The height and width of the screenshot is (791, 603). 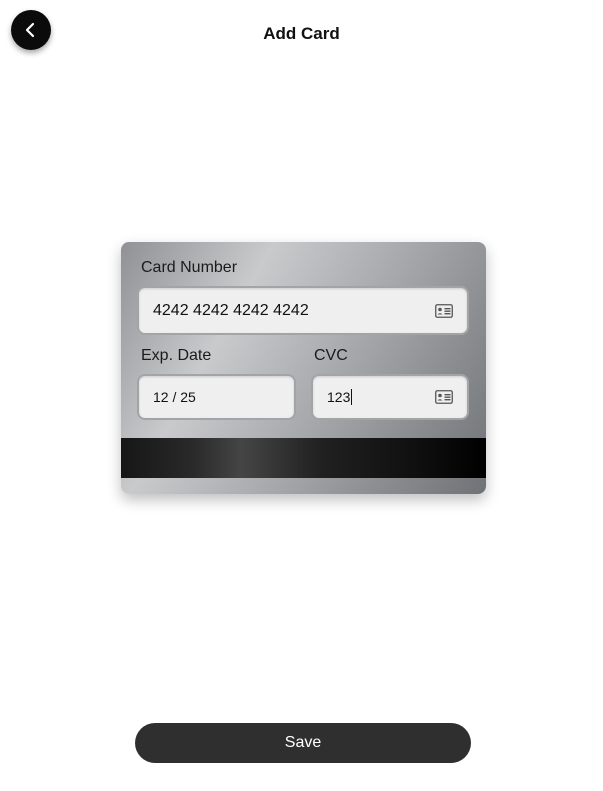 What do you see at coordinates (176, 355) in the screenshot?
I see `exp-date-label: Exp. Date` at bounding box center [176, 355].